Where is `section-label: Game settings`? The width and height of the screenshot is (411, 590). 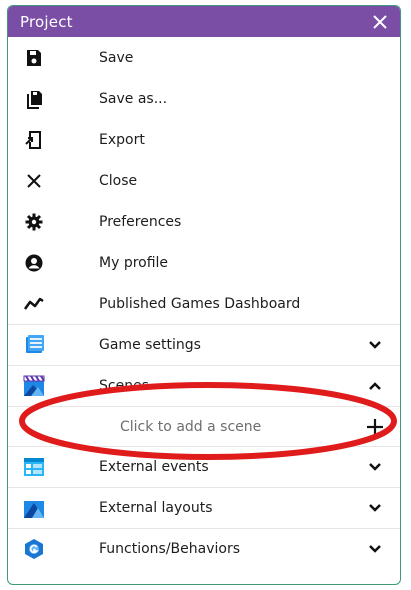 section-label: Game settings is located at coordinates (150, 345).